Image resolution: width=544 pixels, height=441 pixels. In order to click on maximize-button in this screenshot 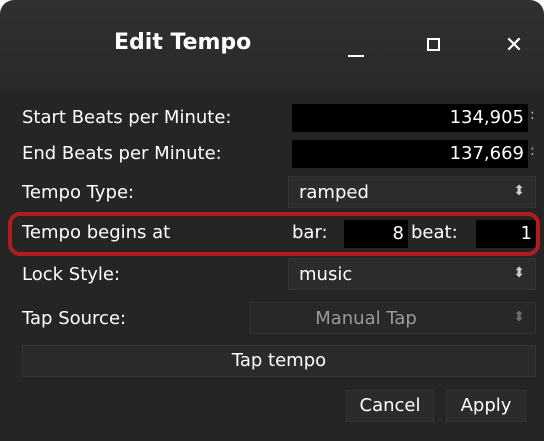, I will do `click(434, 46)`.